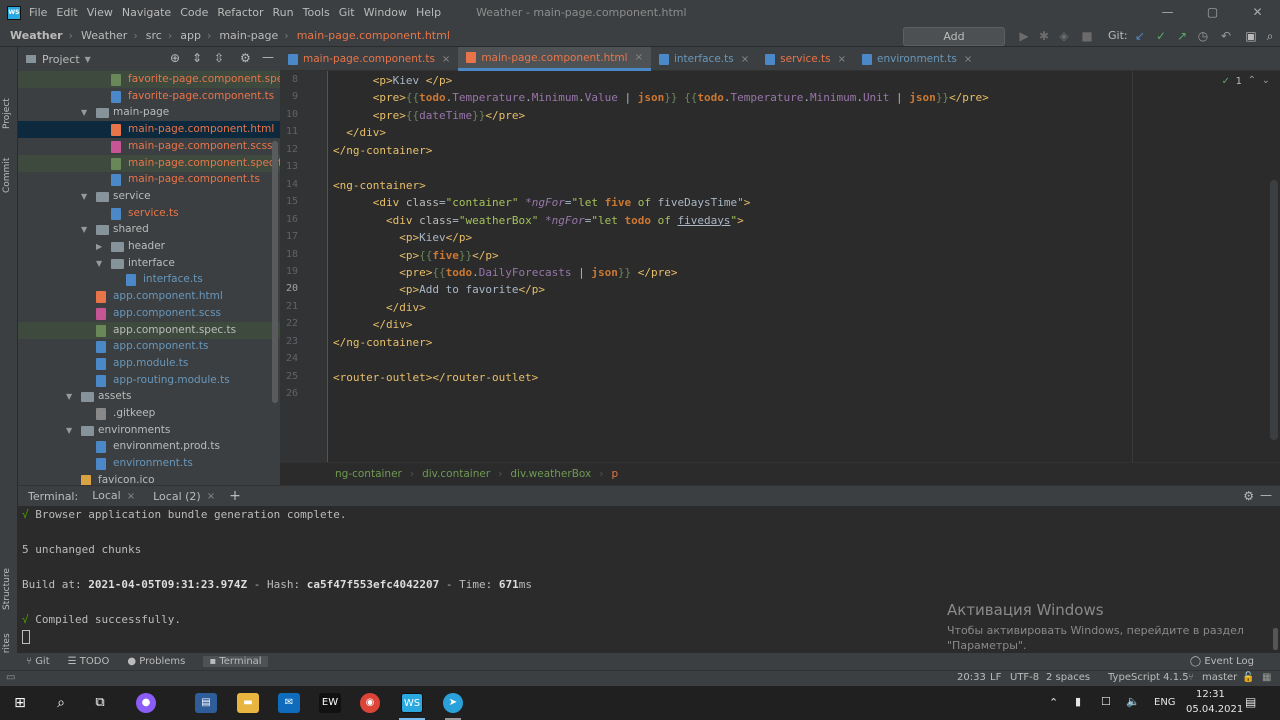 The width and height of the screenshot is (1280, 720). What do you see at coordinates (149, 413) in the screenshot?
I see `tree-file: .gitkeep` at bounding box center [149, 413].